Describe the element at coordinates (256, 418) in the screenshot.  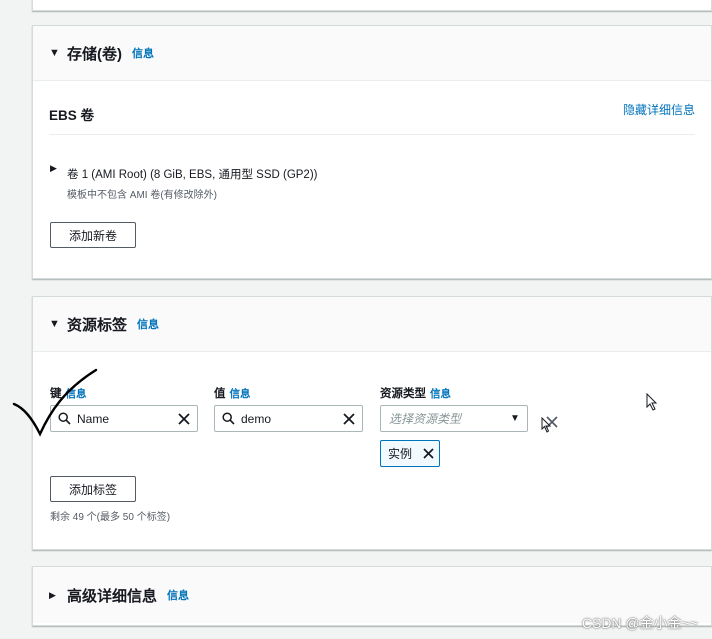
I see `value-input-value: demo` at that location.